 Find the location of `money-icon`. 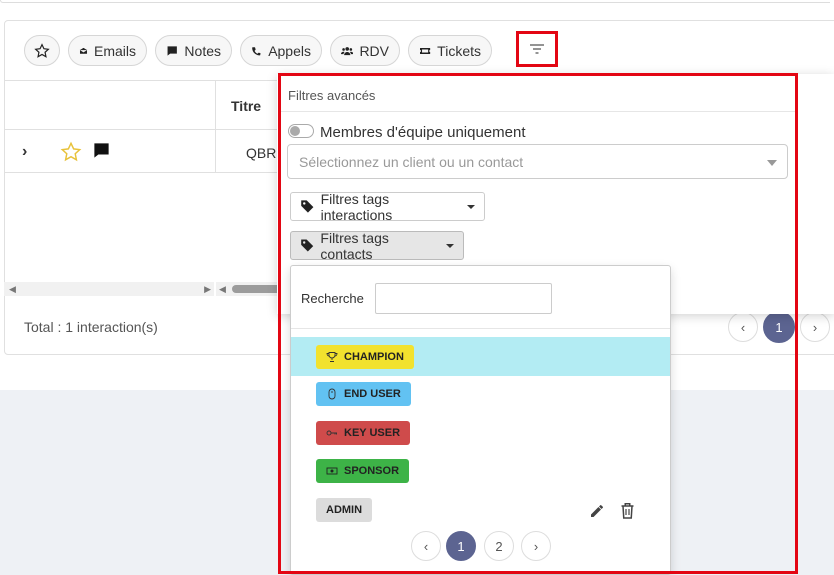

money-icon is located at coordinates (332, 471).